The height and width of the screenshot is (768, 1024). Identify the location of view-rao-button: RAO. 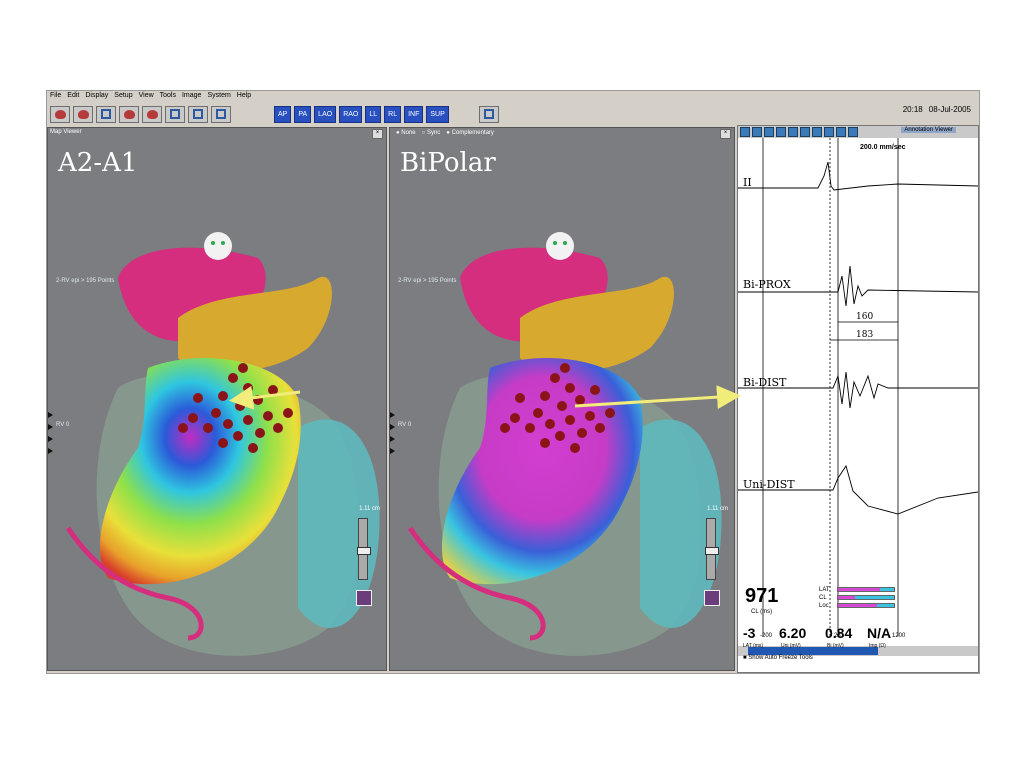
(351, 114).